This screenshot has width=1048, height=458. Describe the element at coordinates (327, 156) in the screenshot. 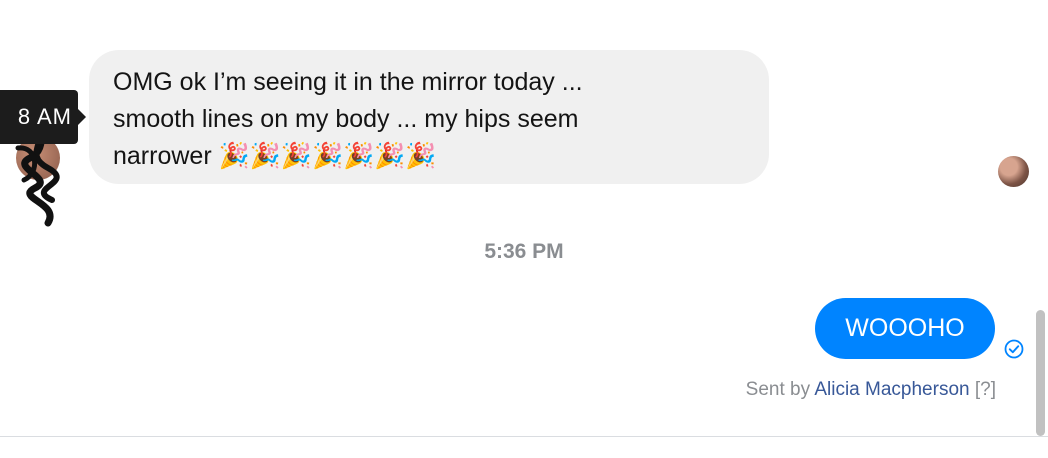

I see `party-popper-emojis: 🎉🎉🎉🎉🎉🎉🎉` at that location.